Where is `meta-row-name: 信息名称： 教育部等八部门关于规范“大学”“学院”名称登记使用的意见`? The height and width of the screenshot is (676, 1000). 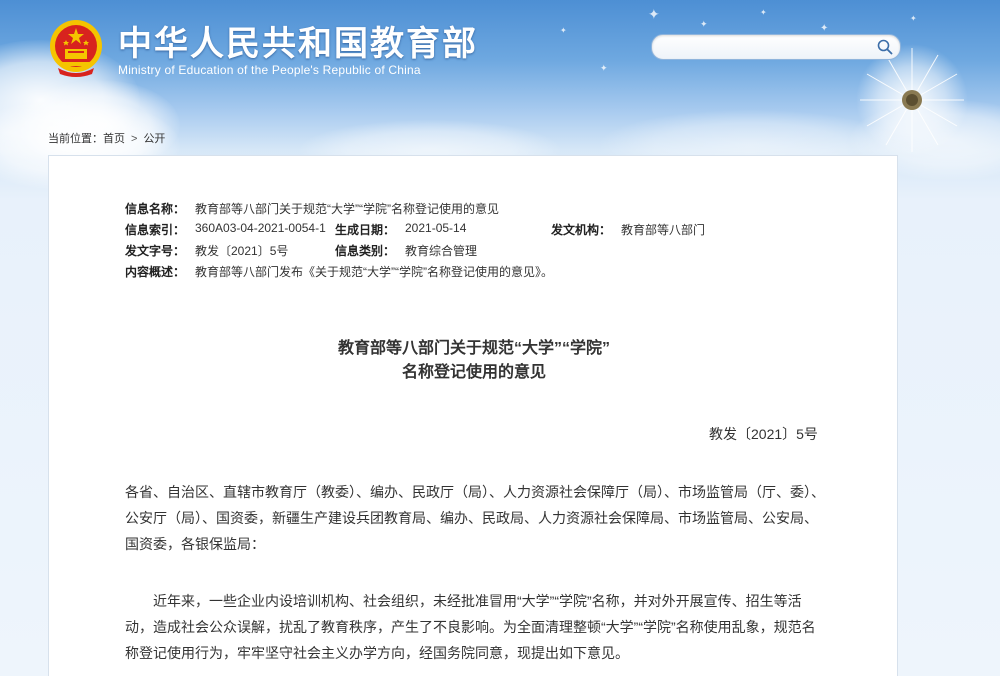 meta-row-name: 信息名称： 教育部等八部门关于规范“大学”“学院”名称登记使用的意见 is located at coordinates (475, 210).